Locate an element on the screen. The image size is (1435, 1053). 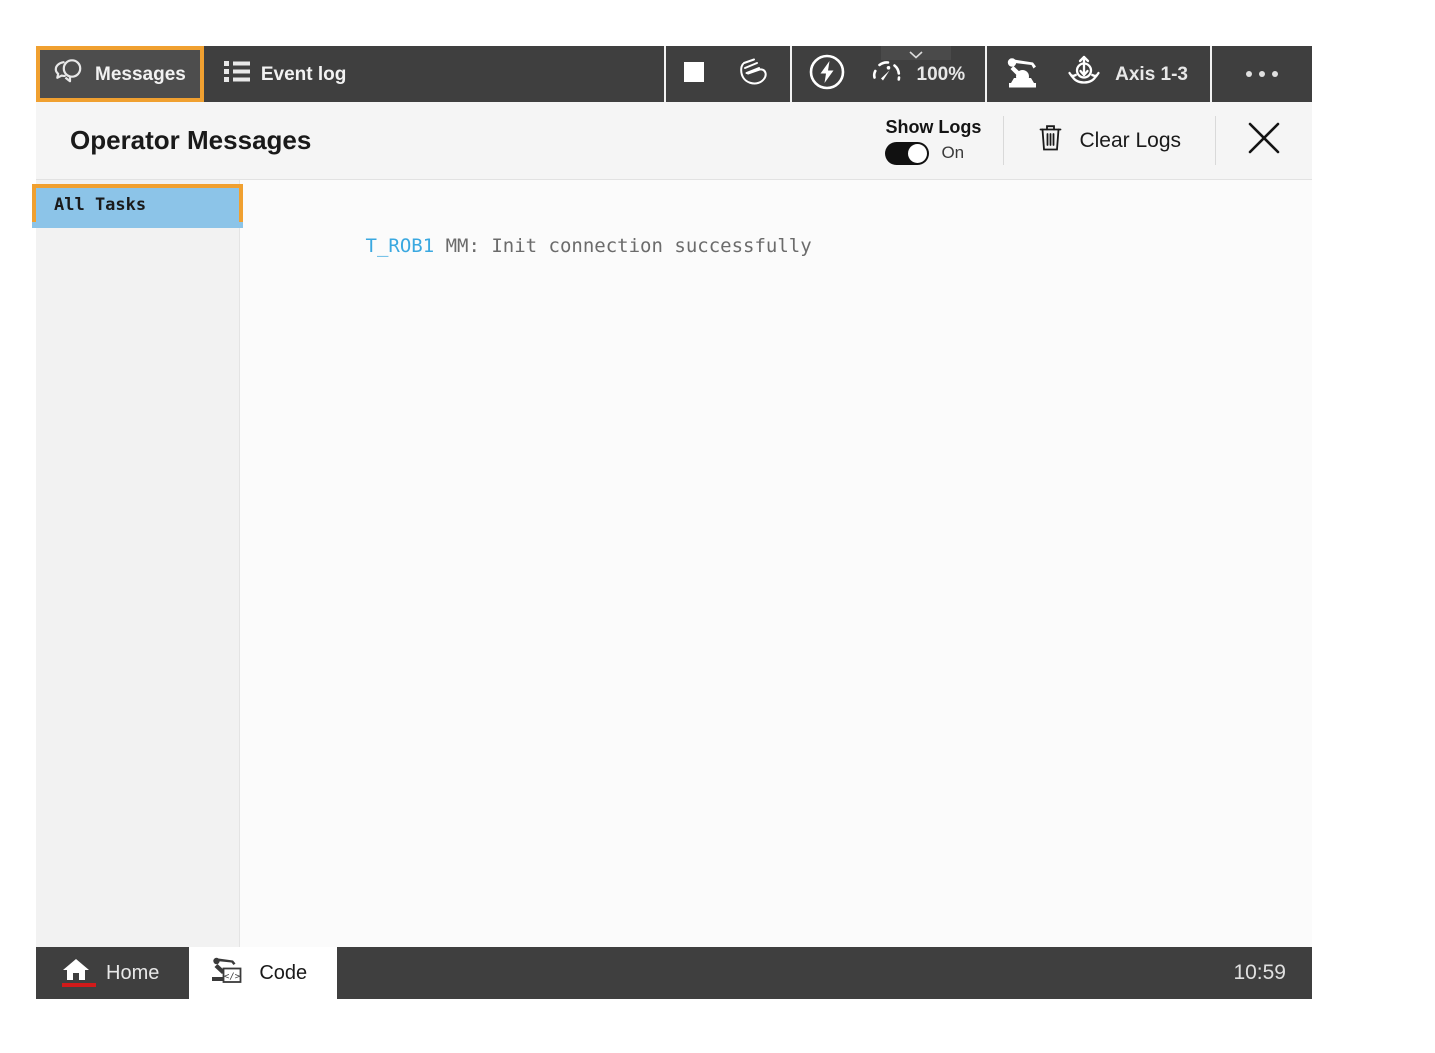
sidebar-item-label: All Tasks is located at coordinates (100, 205).